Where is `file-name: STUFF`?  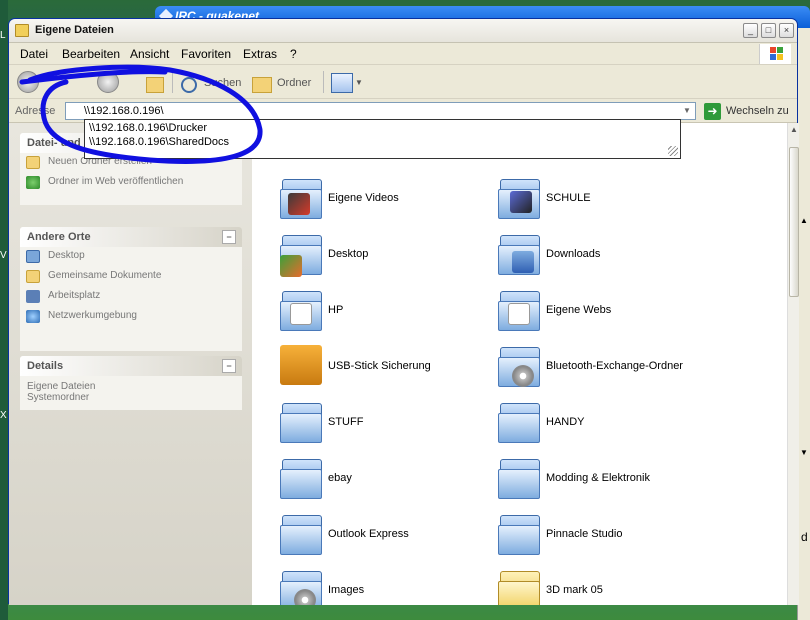 file-name: STUFF is located at coordinates (346, 422).